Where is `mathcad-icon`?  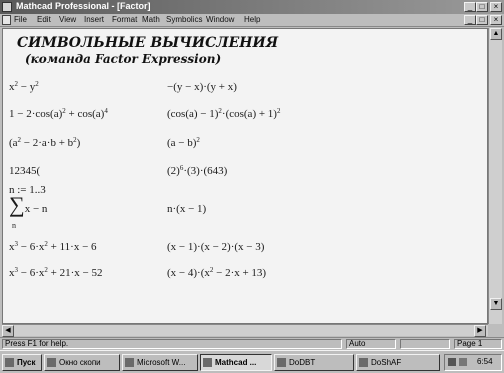 mathcad-icon is located at coordinates (207, 362).